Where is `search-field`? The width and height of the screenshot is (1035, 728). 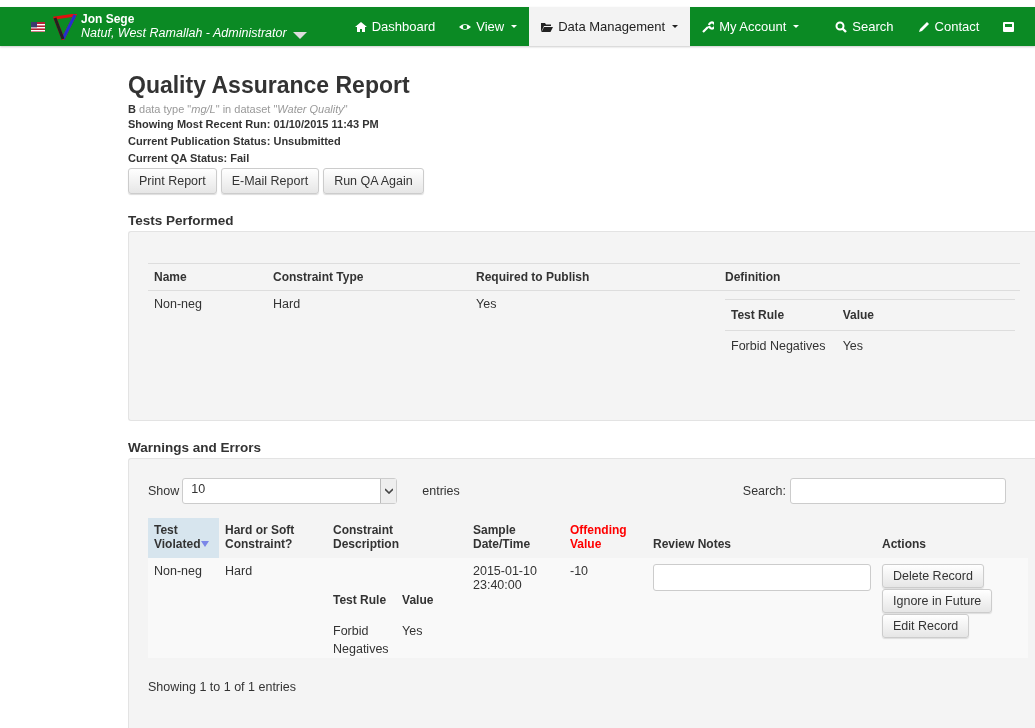
search-field is located at coordinates (897, 491).